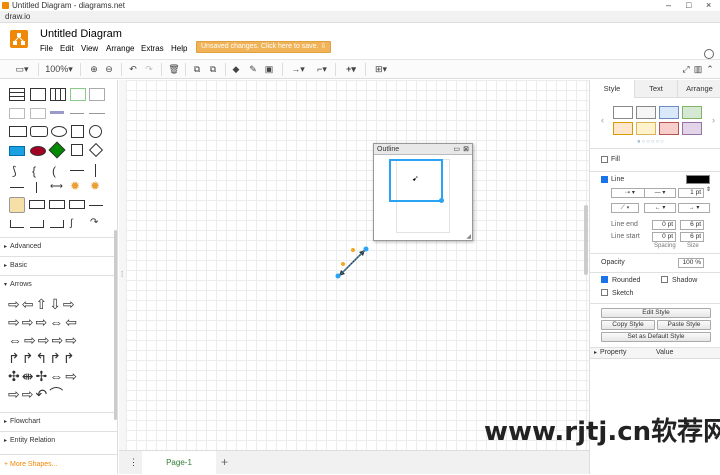  I want to click on connection-icon: →▾, so click(298, 69).